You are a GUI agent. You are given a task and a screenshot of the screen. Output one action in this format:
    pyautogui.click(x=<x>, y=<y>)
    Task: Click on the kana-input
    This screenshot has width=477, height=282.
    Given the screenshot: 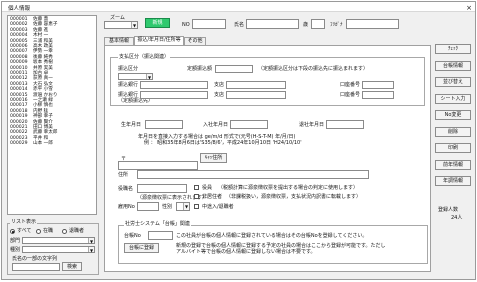 What is the action you would take?
    pyautogui.click(x=372, y=24)
    